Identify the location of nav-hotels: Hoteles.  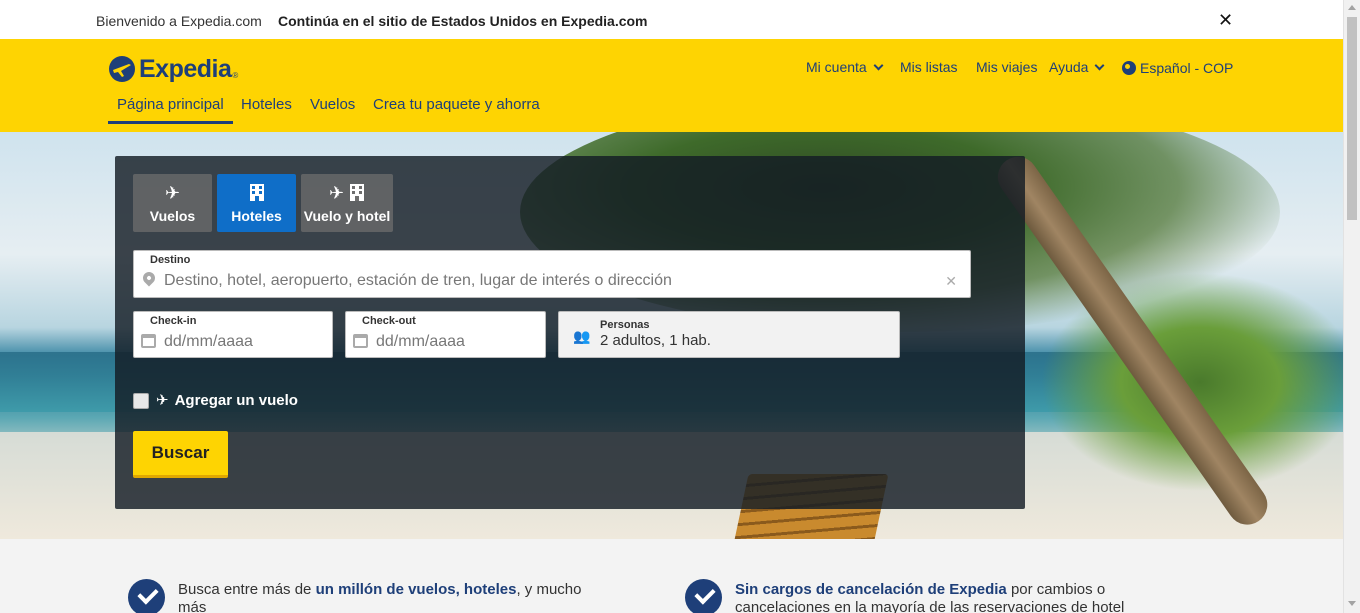
(266, 104).